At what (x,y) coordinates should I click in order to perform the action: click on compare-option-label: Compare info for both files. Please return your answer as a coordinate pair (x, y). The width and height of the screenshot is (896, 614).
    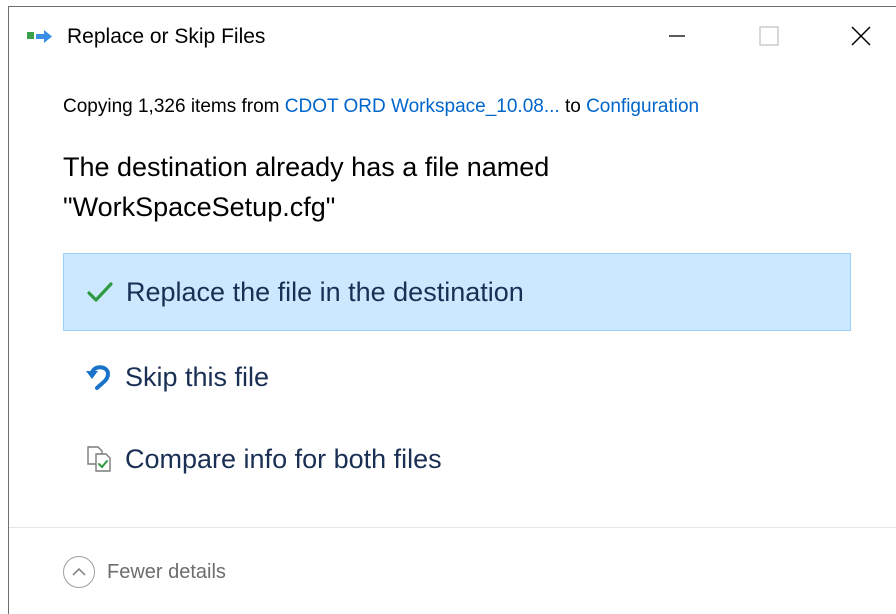
    Looking at the image, I should click on (283, 458).